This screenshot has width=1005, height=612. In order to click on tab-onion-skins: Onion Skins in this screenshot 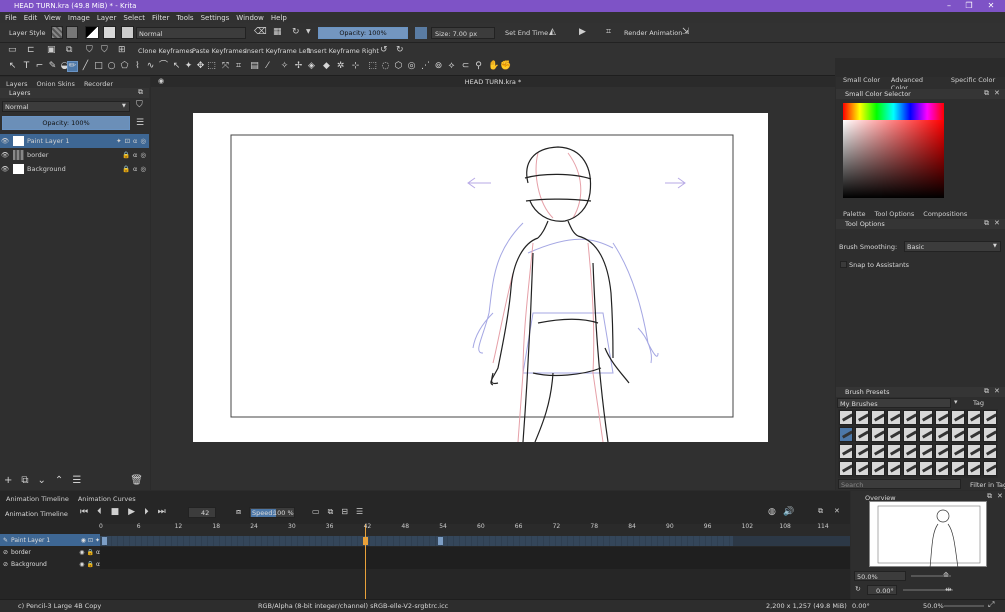, I will do `click(56, 84)`.